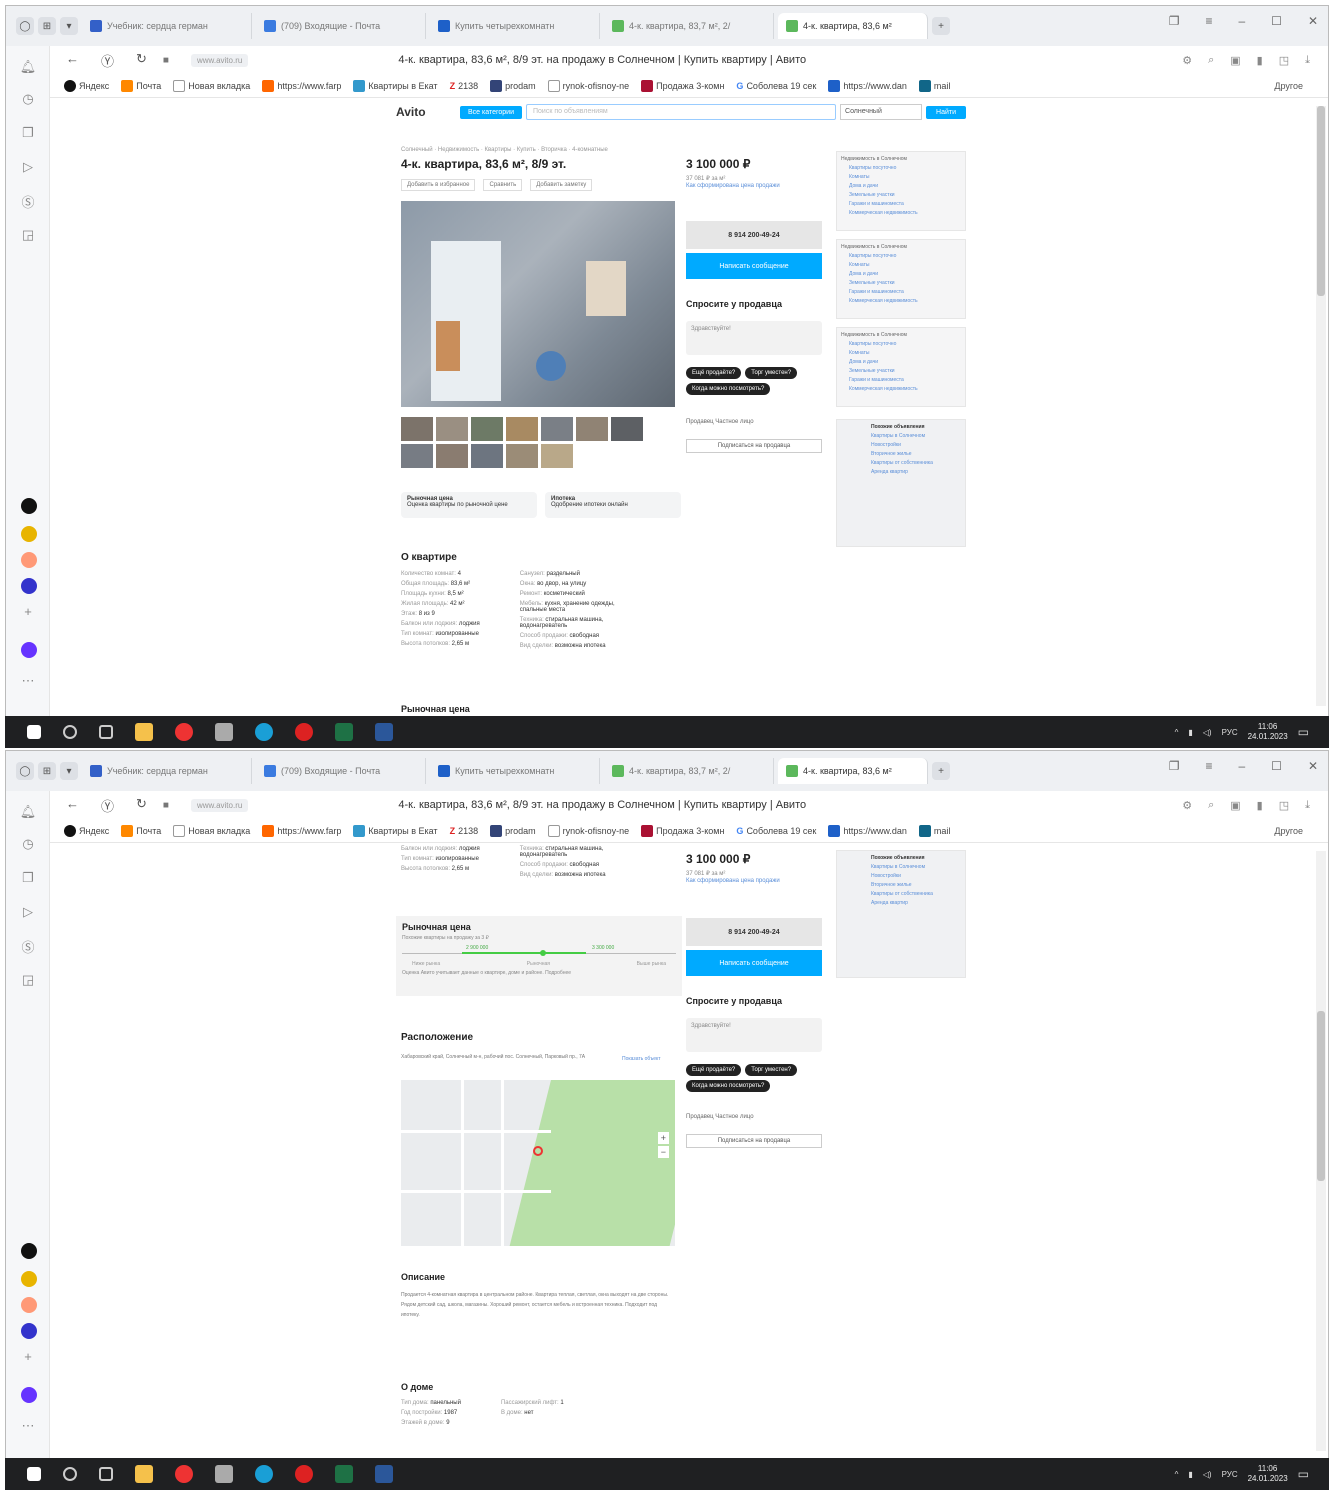 The height and width of the screenshot is (1490, 1335). What do you see at coordinates (1230, 1474) in the screenshot?
I see `language-indicator: РУС` at bounding box center [1230, 1474].